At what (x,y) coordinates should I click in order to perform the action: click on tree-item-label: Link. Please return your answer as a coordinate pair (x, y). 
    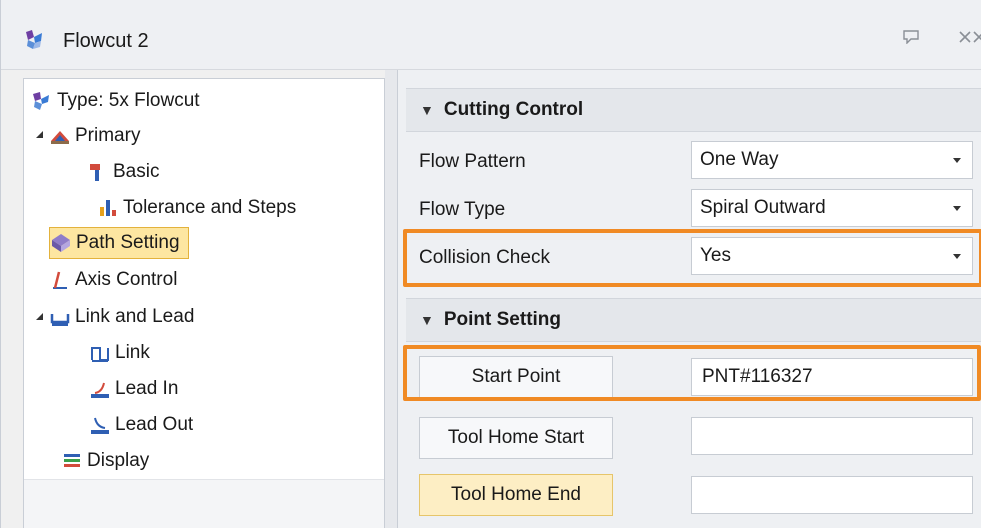
    Looking at the image, I should click on (132, 352).